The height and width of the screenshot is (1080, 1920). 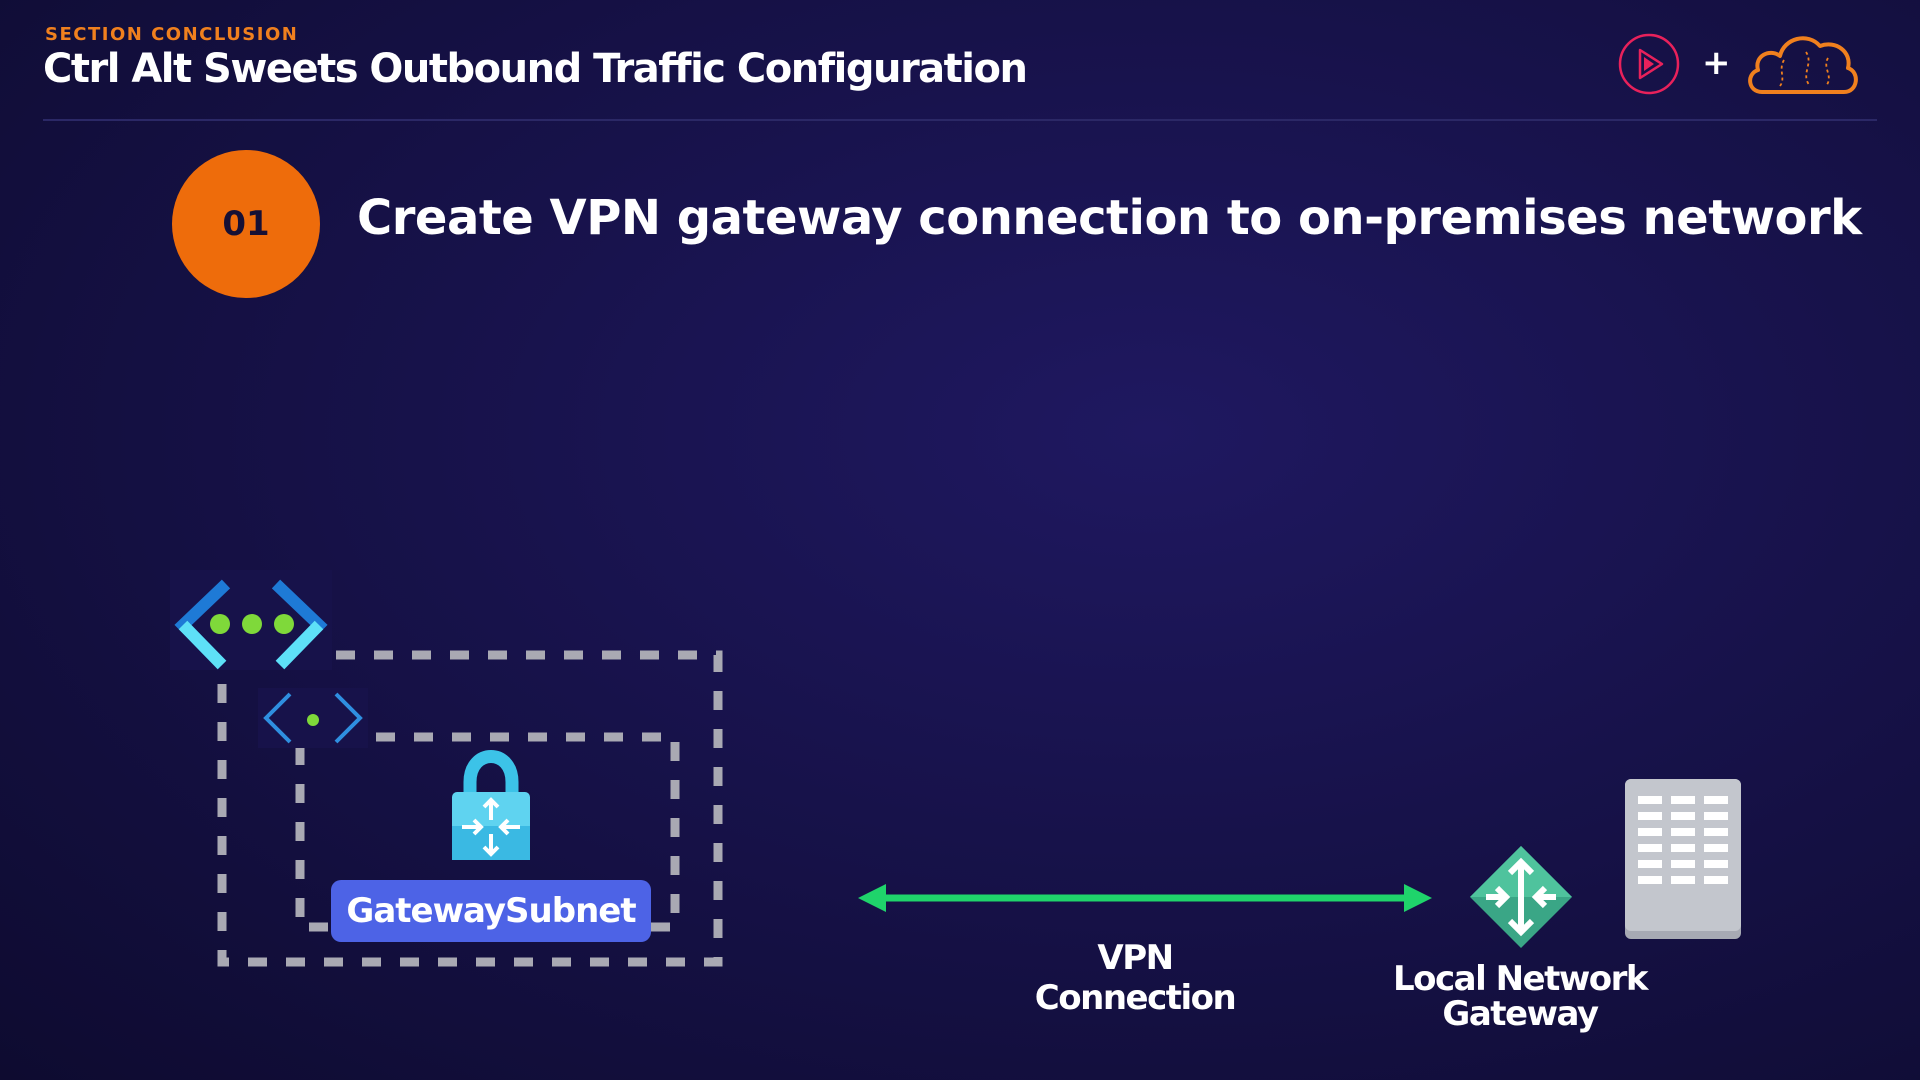 What do you see at coordinates (1683, 859) in the screenshot?
I see `building-icon` at bounding box center [1683, 859].